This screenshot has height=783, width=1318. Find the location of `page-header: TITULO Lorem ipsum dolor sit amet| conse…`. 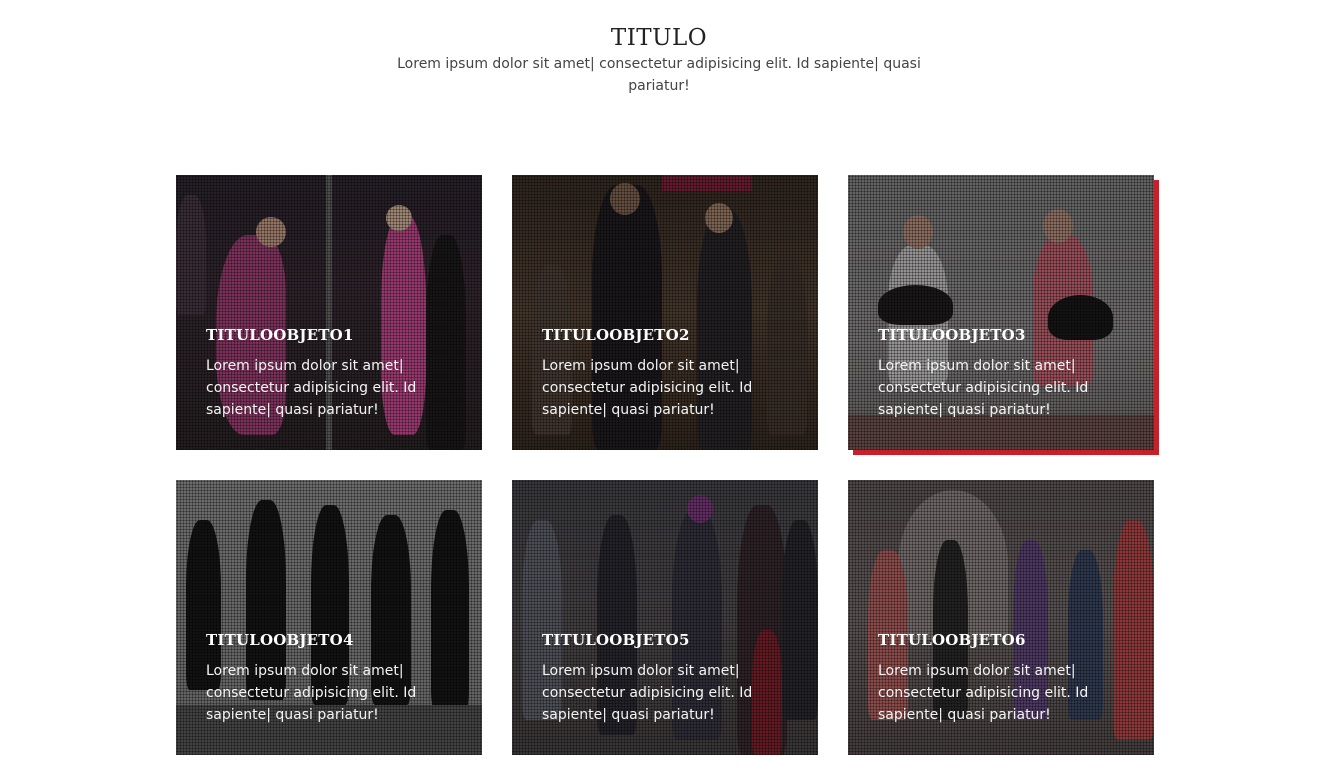

page-header: TITULO Lorem ipsum dolor sit amet| conse… is located at coordinates (659, 60).